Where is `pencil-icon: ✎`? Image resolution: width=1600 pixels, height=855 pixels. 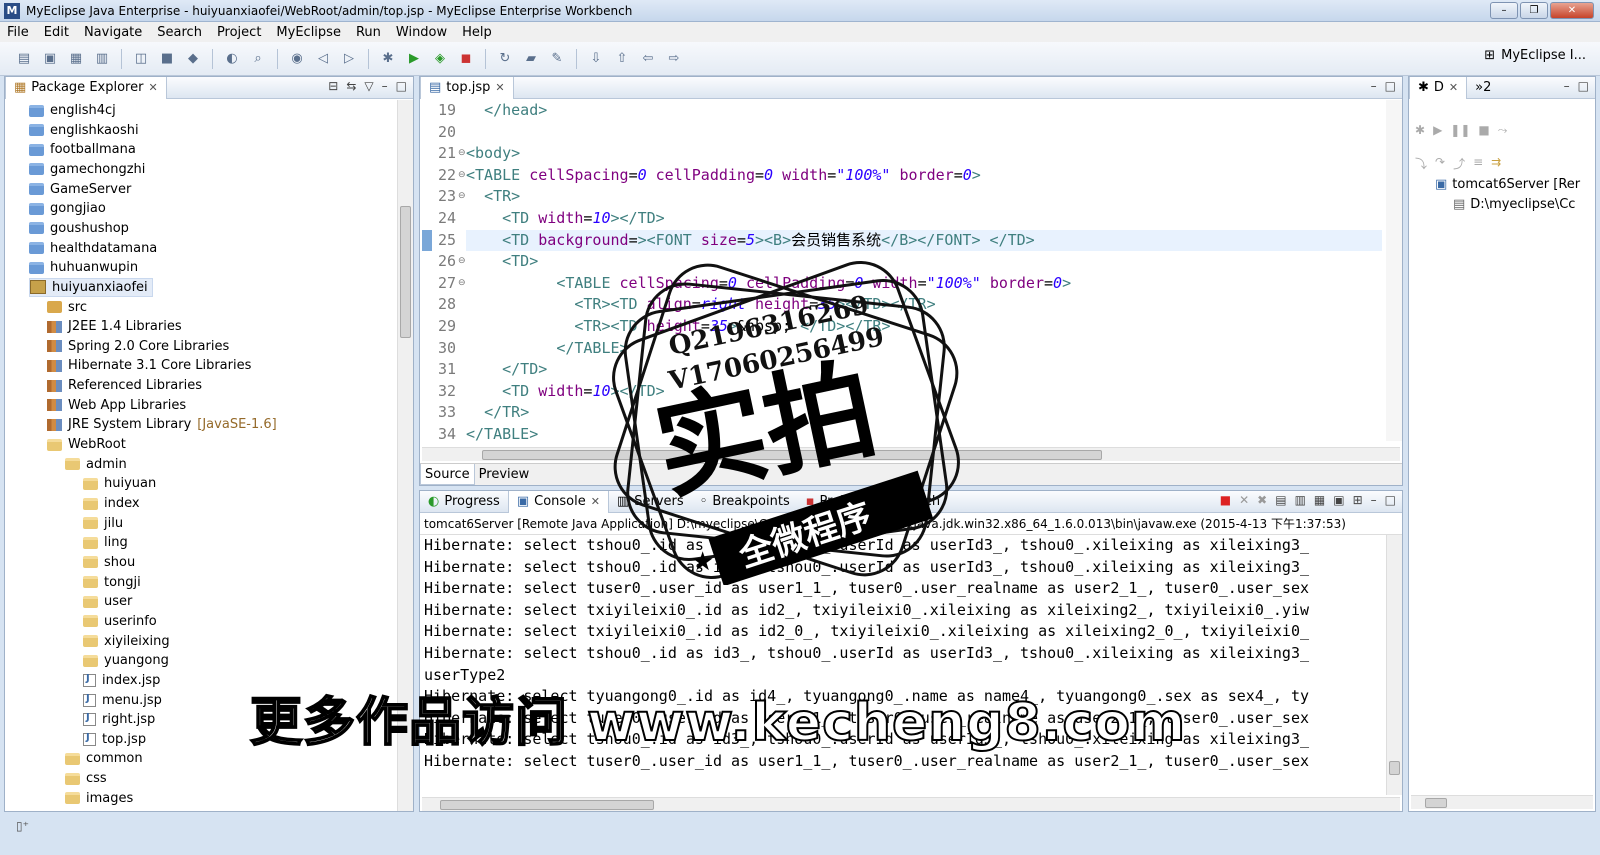
pencil-icon: ✎ is located at coordinates (557, 59).